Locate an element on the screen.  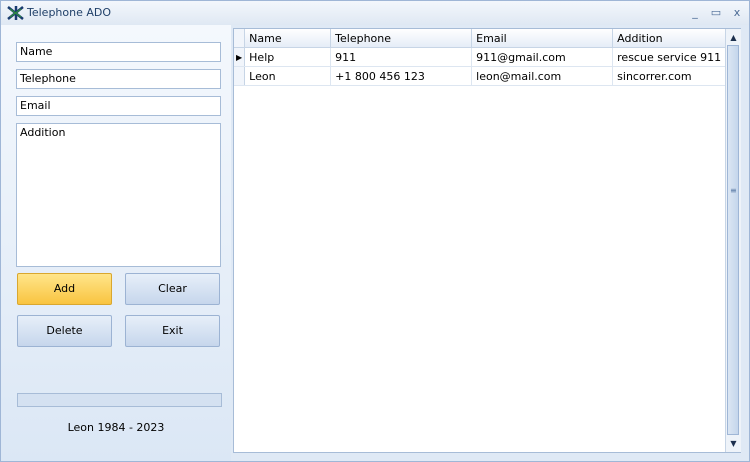
column-header-addition: Addition is located at coordinates (669, 38).